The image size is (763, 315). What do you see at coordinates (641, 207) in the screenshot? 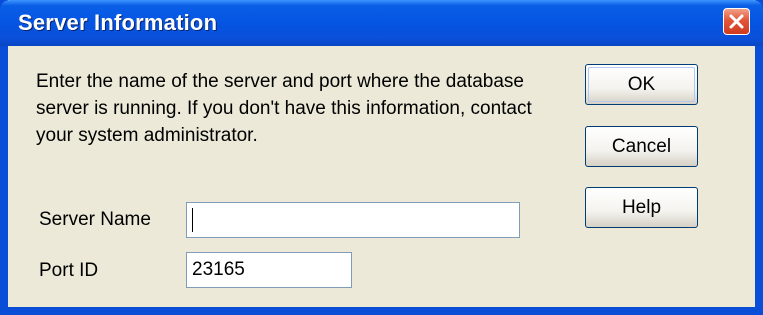
I see `help-button: Help` at bounding box center [641, 207].